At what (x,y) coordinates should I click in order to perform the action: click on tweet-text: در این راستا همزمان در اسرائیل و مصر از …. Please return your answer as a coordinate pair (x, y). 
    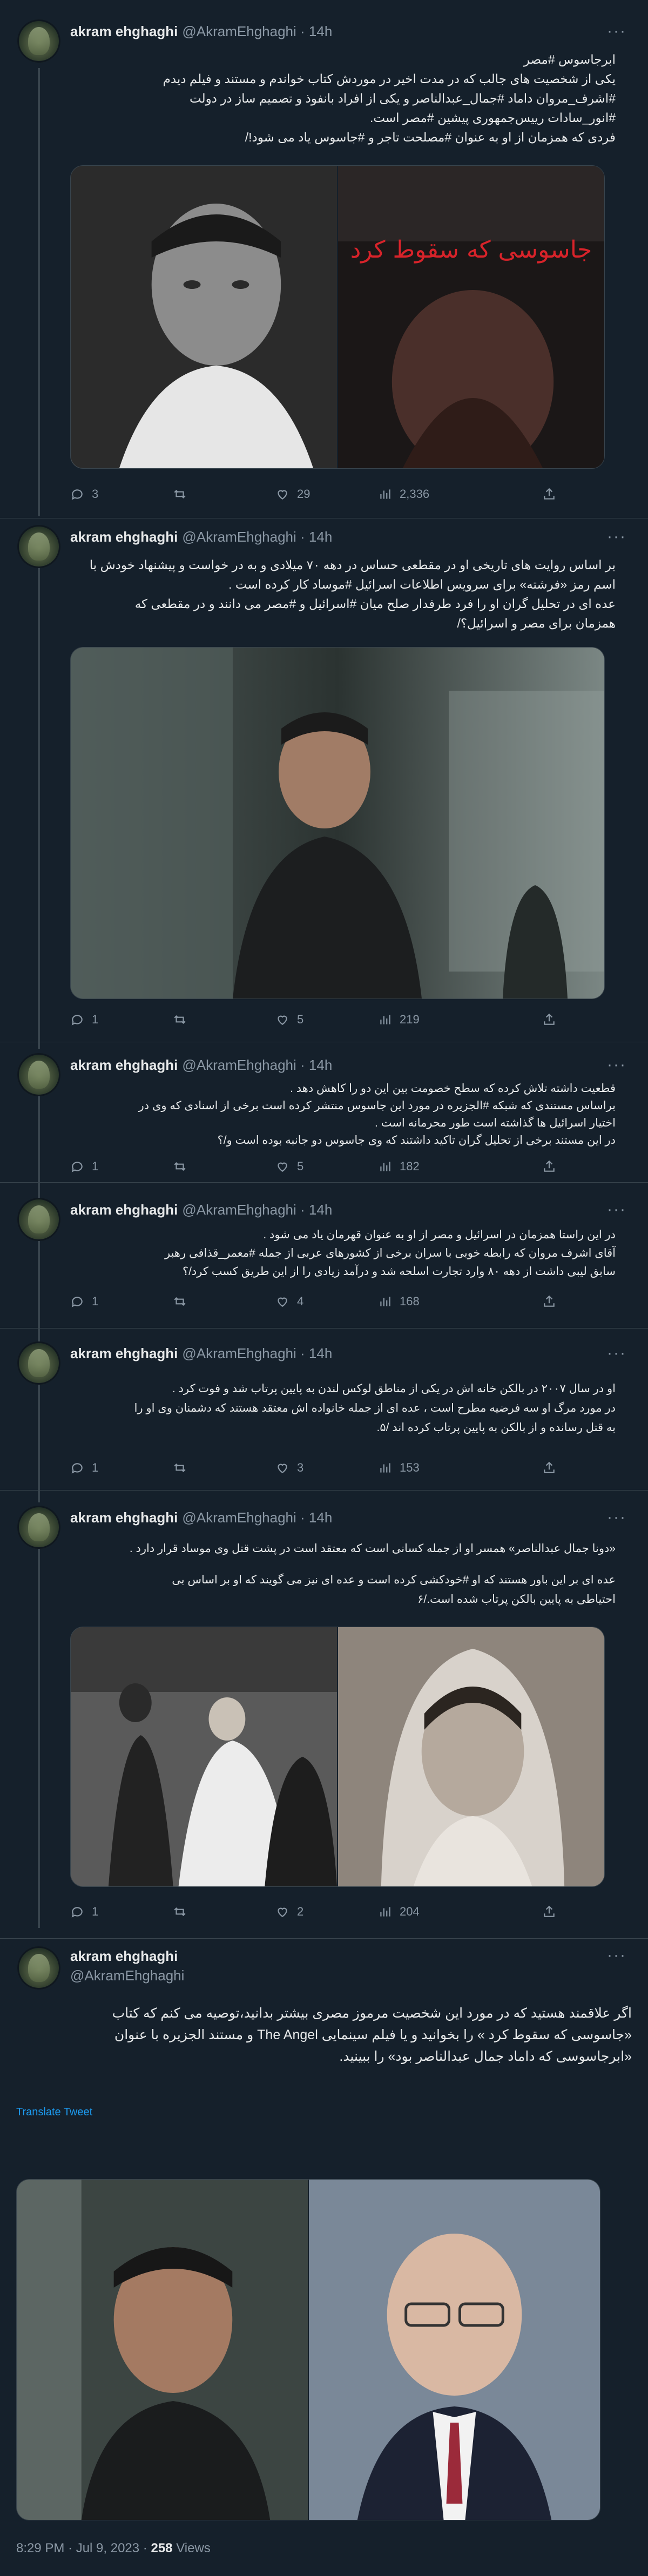
    Looking at the image, I should click on (343, 1253).